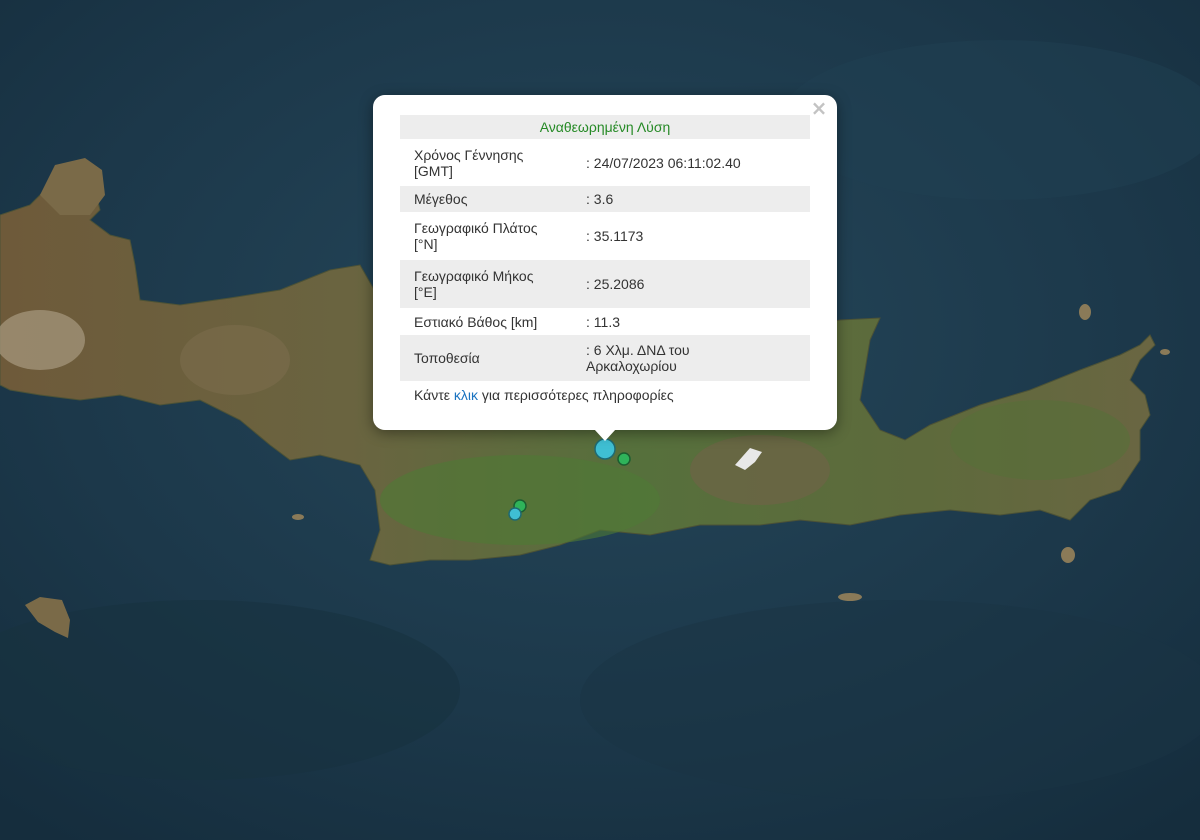  Describe the element at coordinates (434, 395) in the screenshot. I see `footer-prefix: Κάντε` at that location.